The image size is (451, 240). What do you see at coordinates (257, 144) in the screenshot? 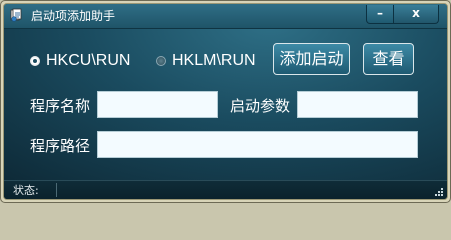
I see `program-path-input` at bounding box center [257, 144].